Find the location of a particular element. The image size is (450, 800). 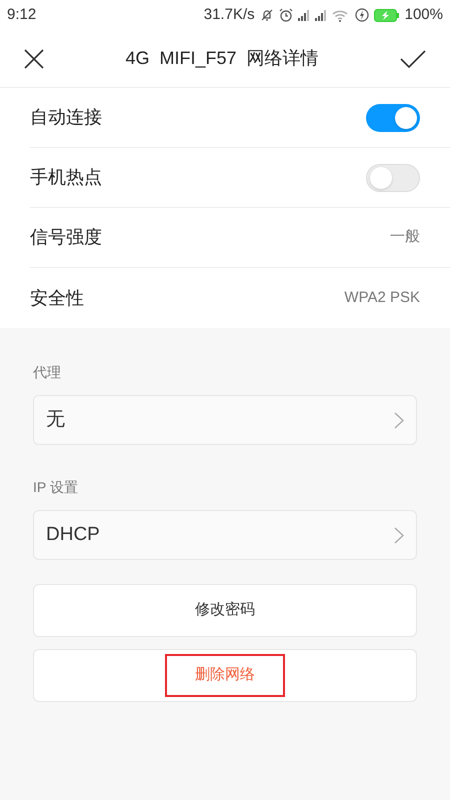

row-value: WPA2 PSK is located at coordinates (382, 298).